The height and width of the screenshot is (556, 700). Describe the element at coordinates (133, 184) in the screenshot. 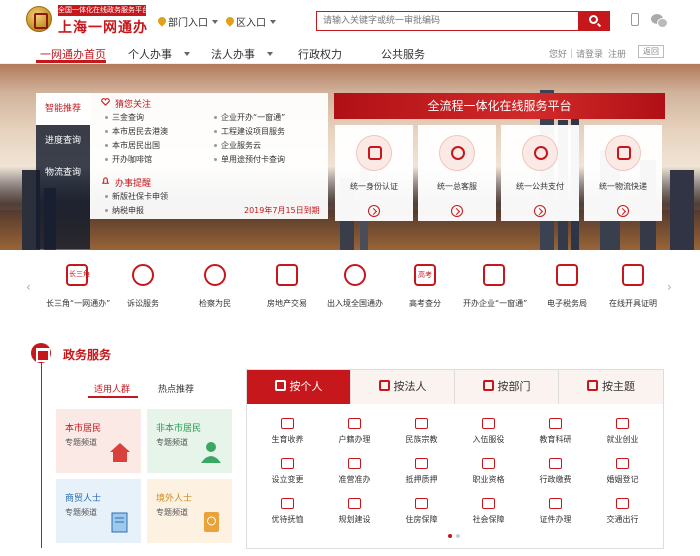

I see `reminder-heading: 办事提醒` at that location.